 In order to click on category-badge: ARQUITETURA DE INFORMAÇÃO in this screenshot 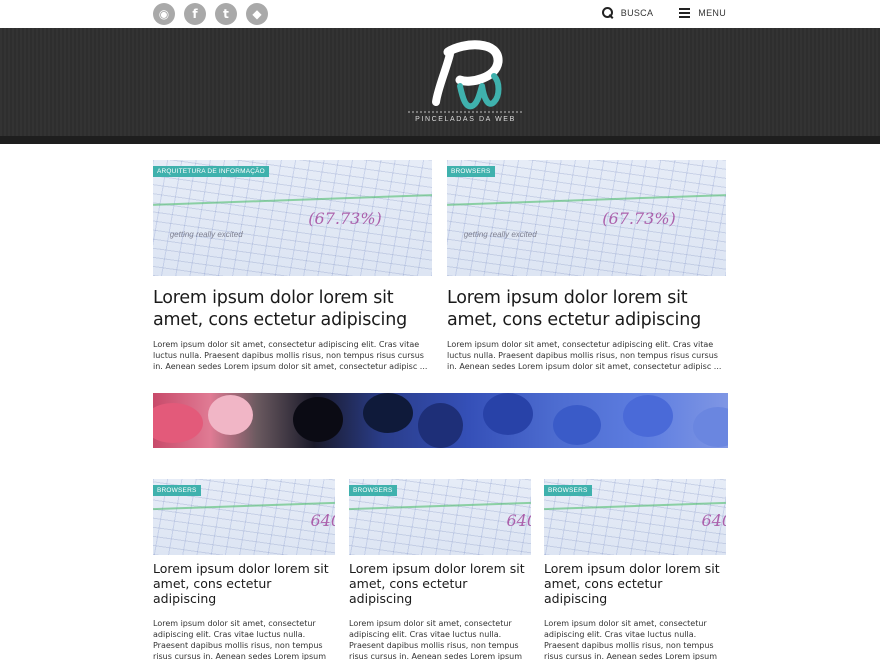, I will do `click(211, 171)`.